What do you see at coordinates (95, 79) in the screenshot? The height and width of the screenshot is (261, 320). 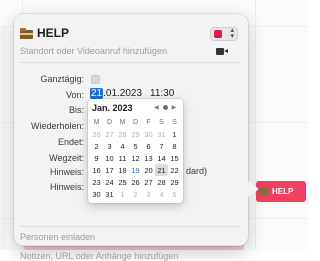 I see `all-day-checkbox` at bounding box center [95, 79].